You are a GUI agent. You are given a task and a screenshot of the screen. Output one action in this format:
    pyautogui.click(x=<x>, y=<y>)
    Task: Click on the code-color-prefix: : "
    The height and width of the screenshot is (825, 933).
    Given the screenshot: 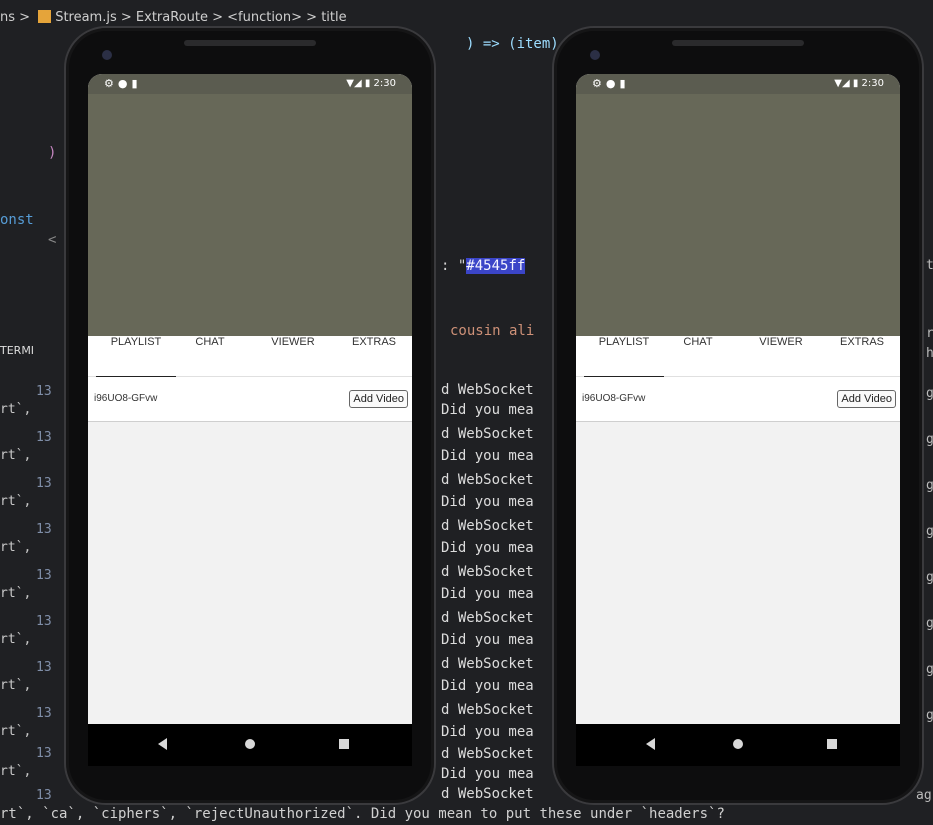 What is the action you would take?
    pyautogui.click(x=454, y=266)
    